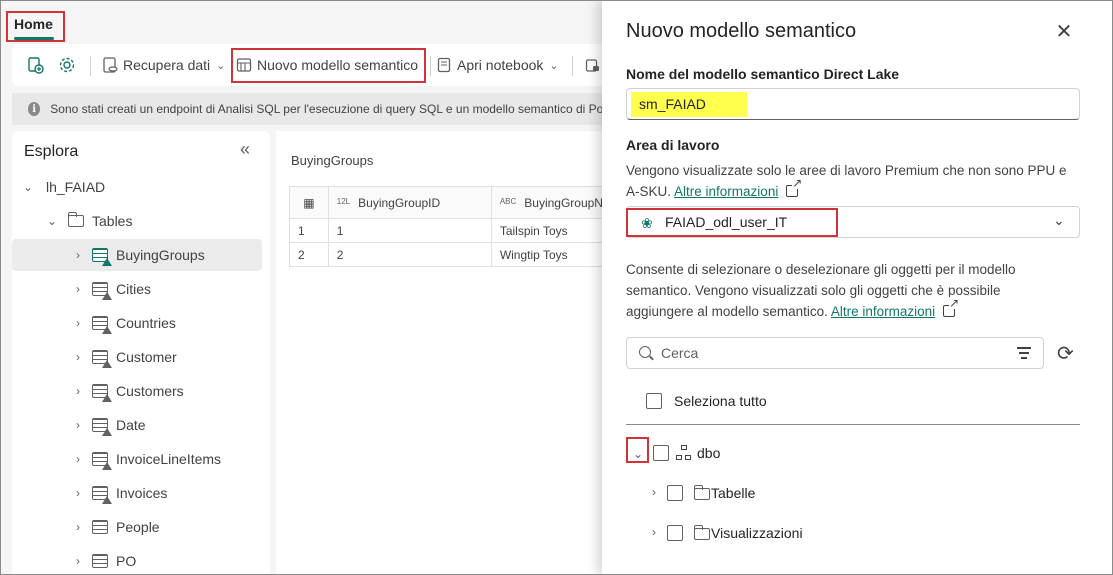 This screenshot has width=1113, height=575. I want to click on open-notebook-button: Apri notebook ⌄, so click(497, 65).